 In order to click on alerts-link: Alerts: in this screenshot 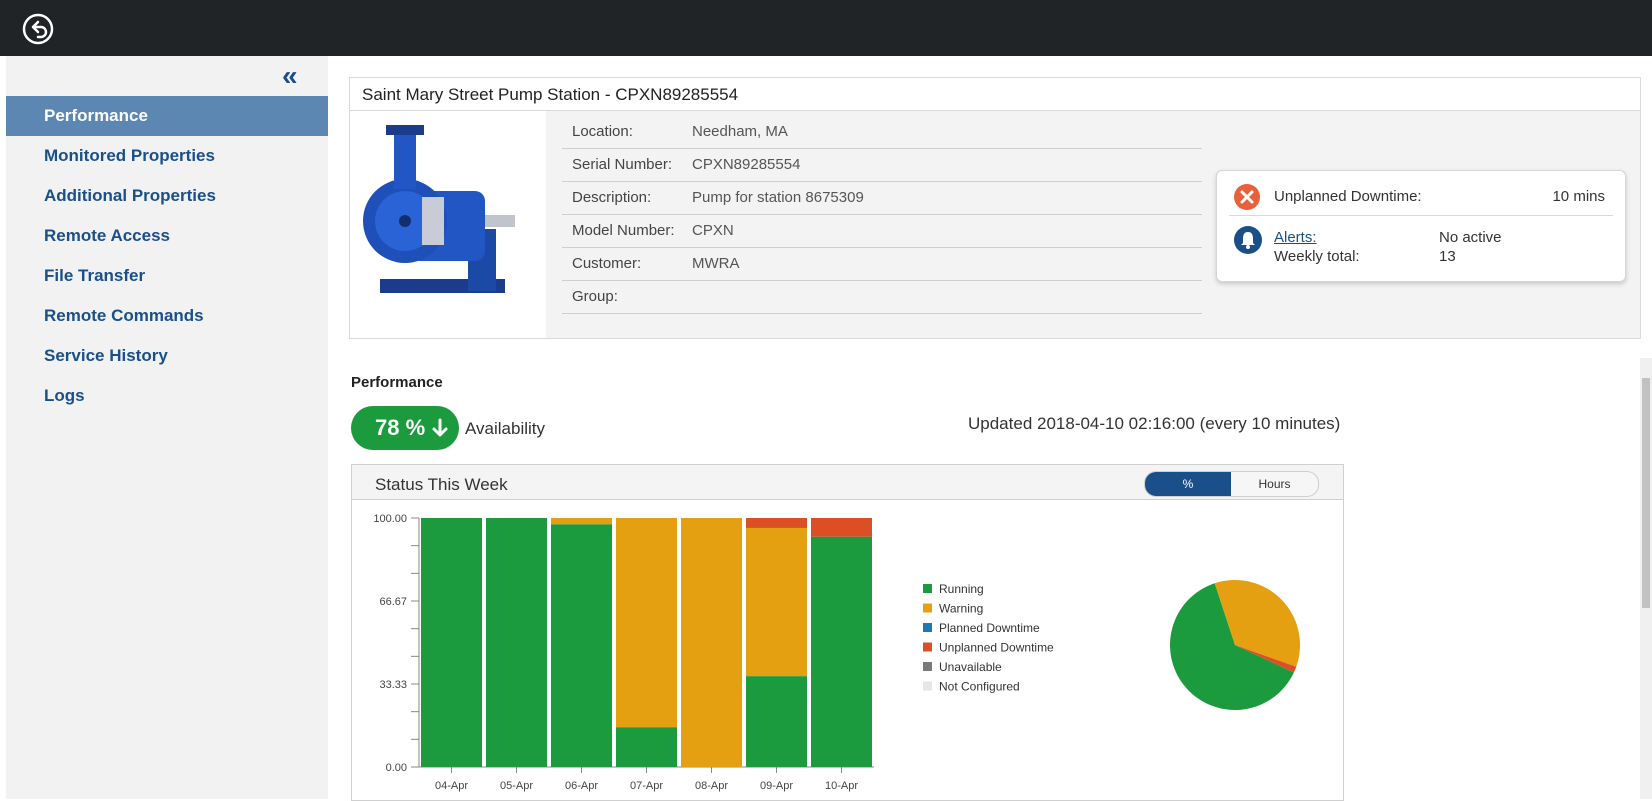, I will do `click(1295, 237)`.